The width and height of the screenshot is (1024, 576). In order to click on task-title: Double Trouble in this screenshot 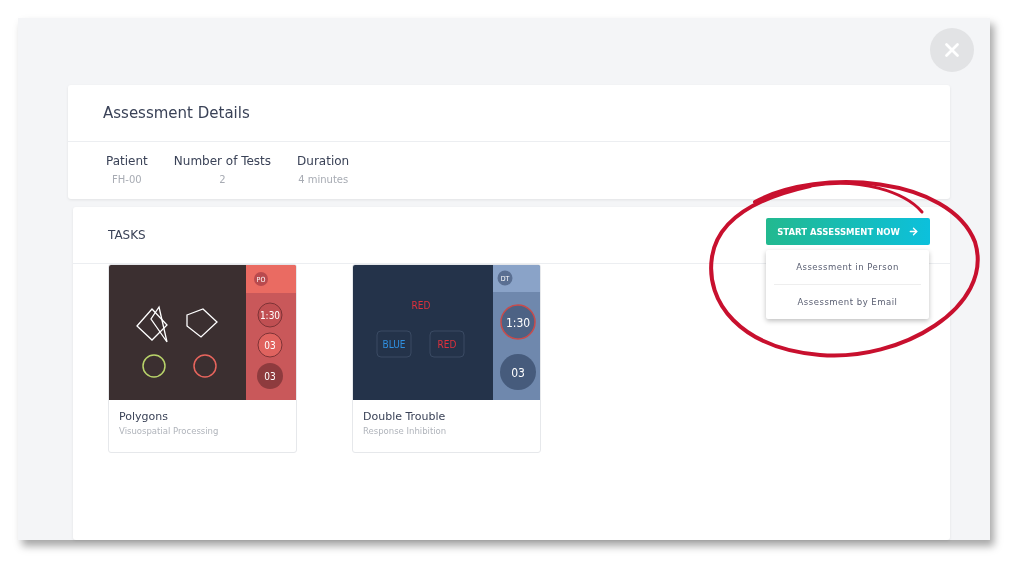, I will do `click(405, 416)`.